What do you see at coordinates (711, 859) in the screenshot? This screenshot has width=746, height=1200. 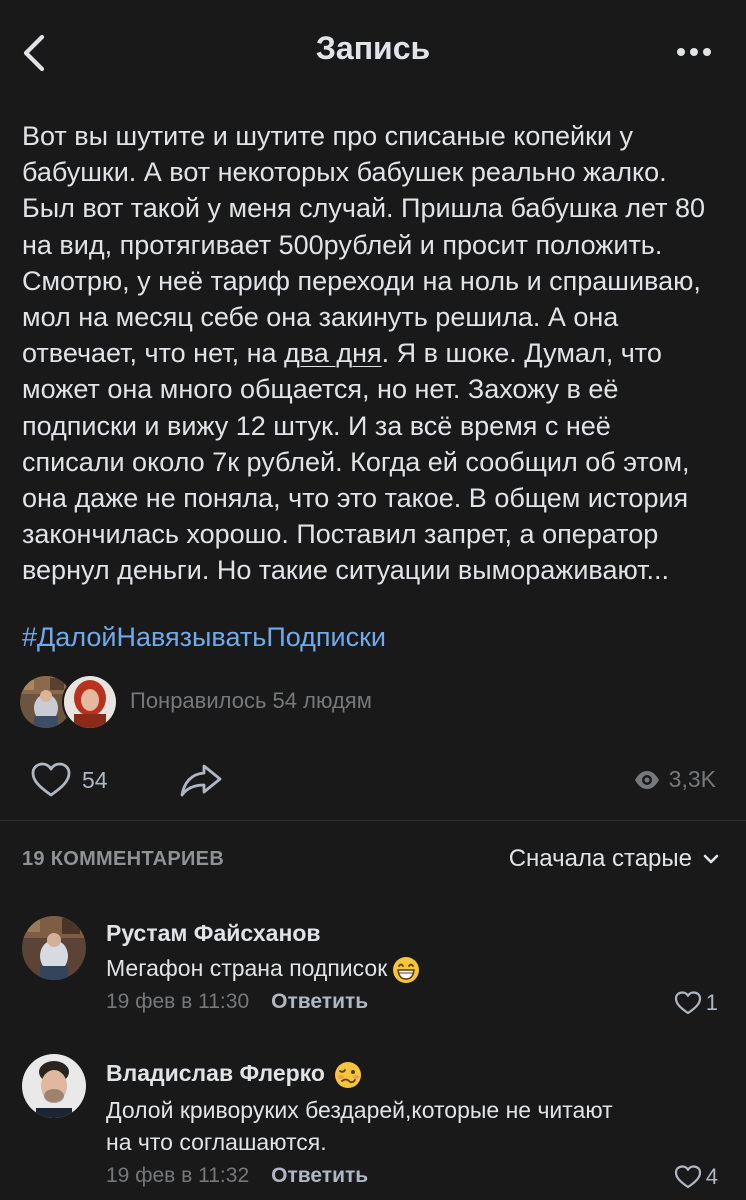 I see `chevron-down-icon` at bounding box center [711, 859].